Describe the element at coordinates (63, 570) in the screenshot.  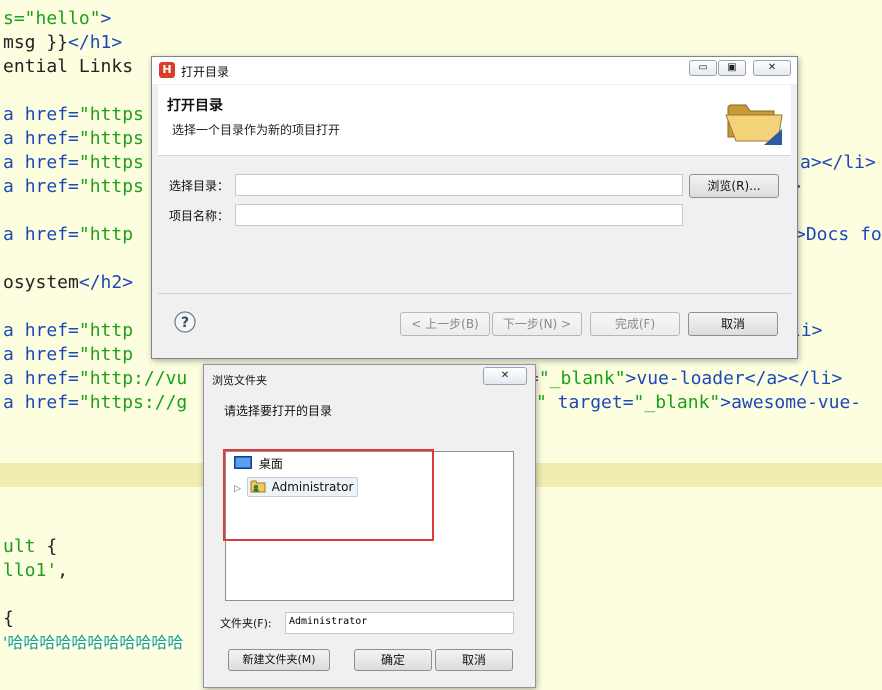
I see `code-token: ,` at that location.